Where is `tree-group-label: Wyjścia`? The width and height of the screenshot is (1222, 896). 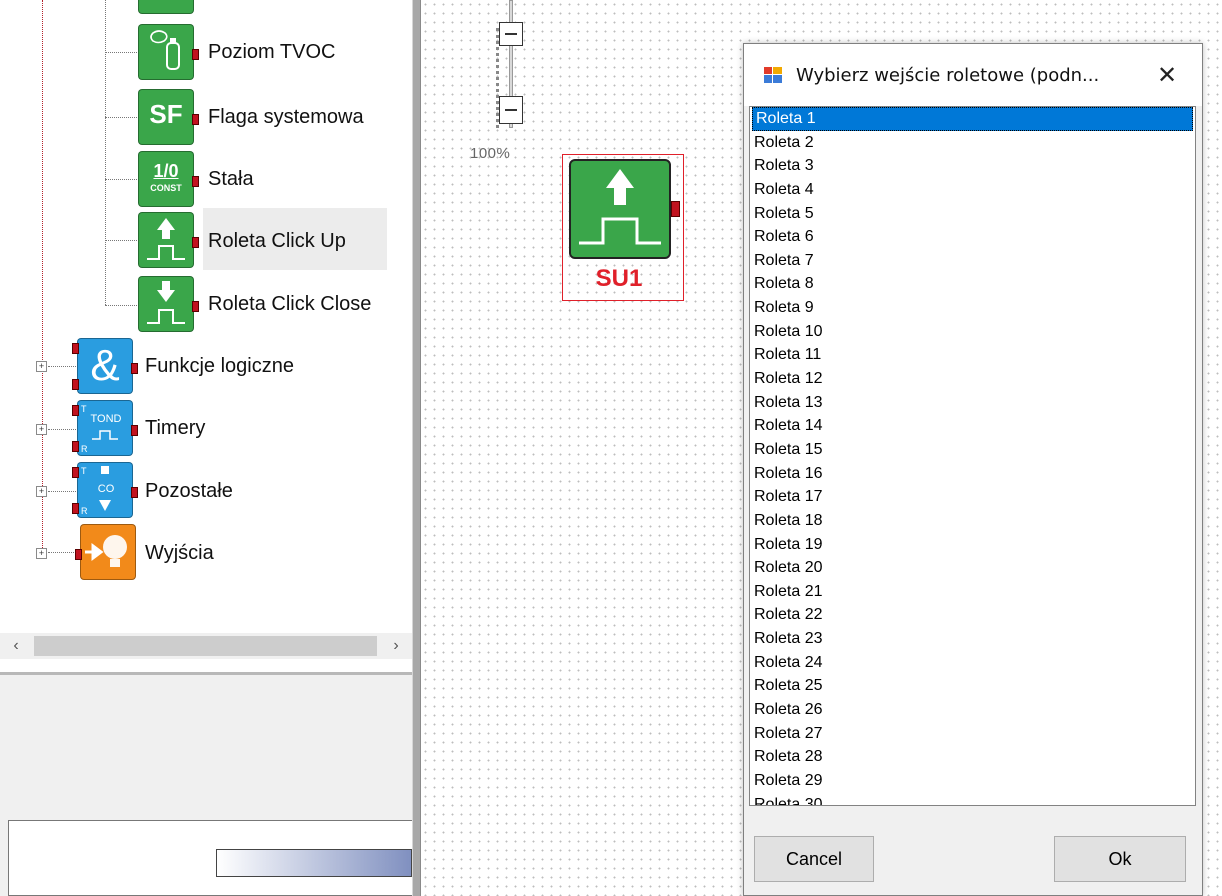 tree-group-label: Wyjścia is located at coordinates (179, 553).